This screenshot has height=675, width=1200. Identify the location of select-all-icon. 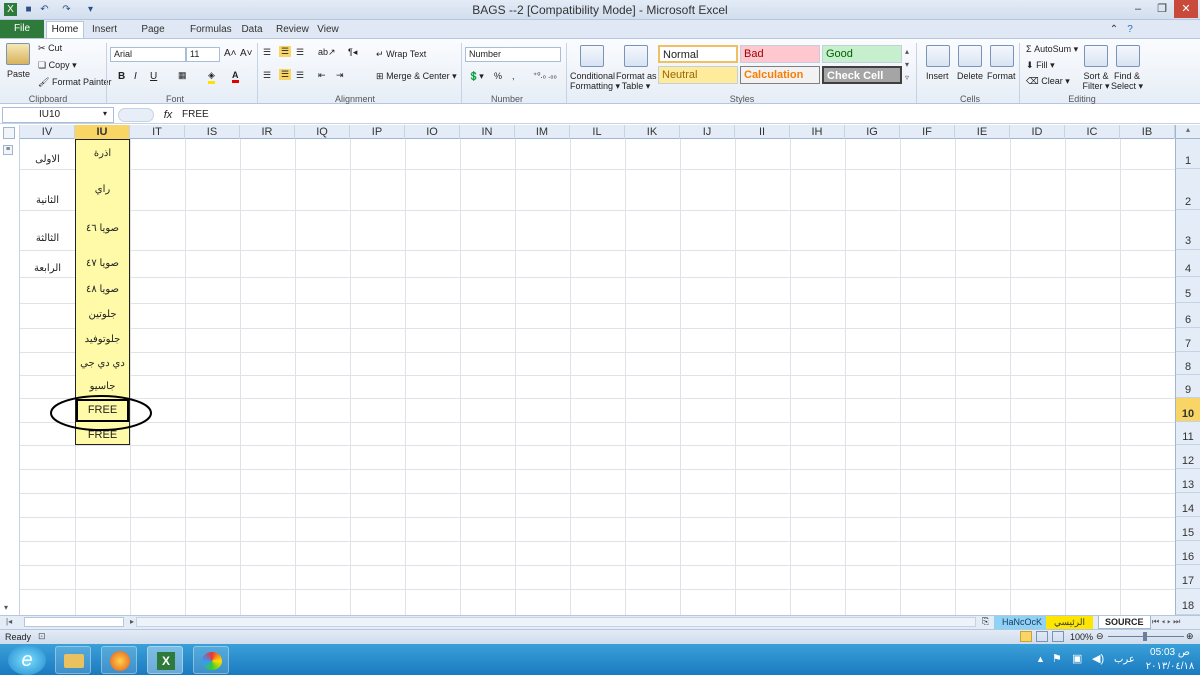
(9, 133).